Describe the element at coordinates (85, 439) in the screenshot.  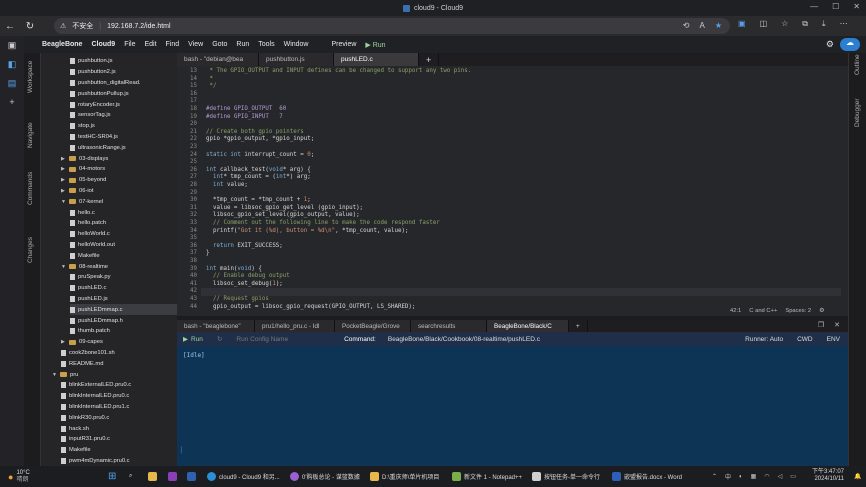
I see `tree-file: inputR31.pru0.c` at that location.